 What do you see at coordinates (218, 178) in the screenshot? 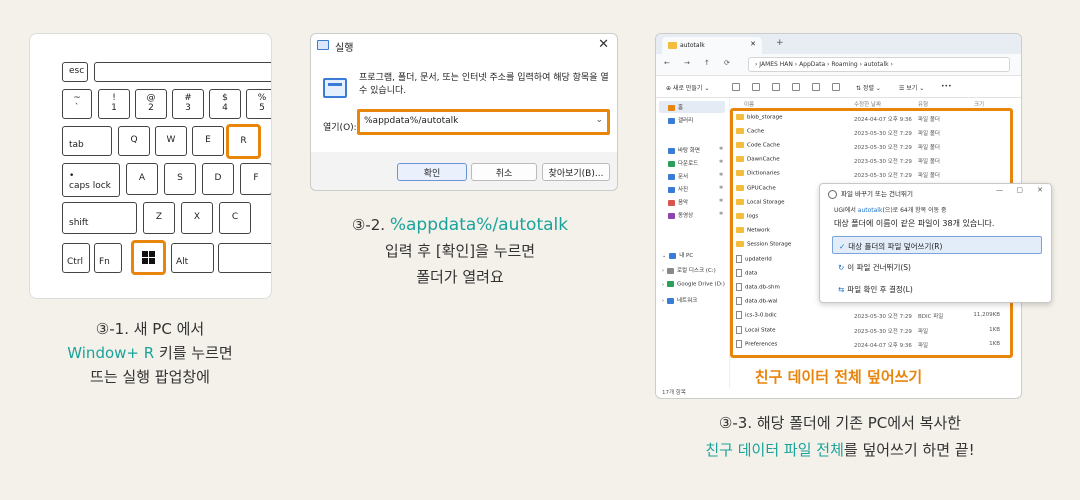
I see `key-label: D` at bounding box center [218, 178].